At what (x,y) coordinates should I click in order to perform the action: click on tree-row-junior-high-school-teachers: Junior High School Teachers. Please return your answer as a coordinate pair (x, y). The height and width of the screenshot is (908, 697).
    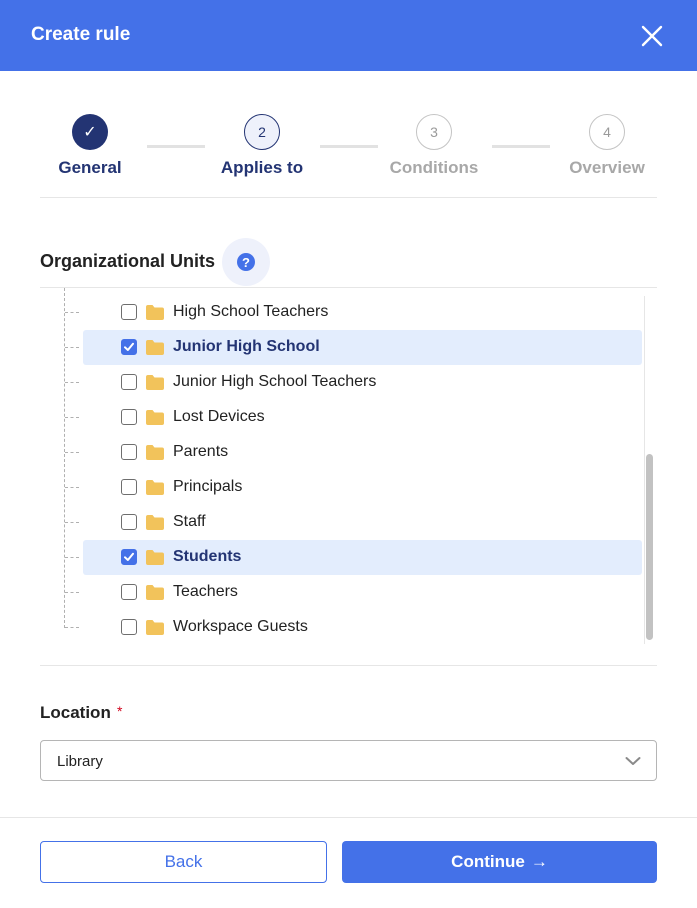
    Looking at the image, I should click on (341, 382).